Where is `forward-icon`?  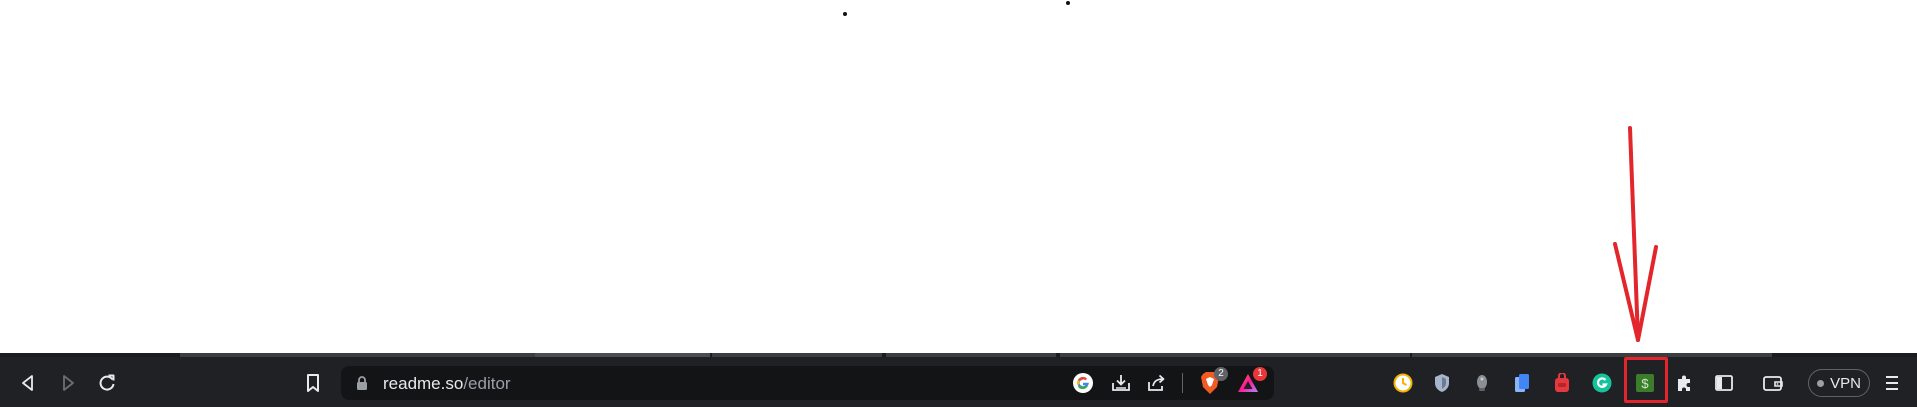 forward-icon is located at coordinates (68, 383).